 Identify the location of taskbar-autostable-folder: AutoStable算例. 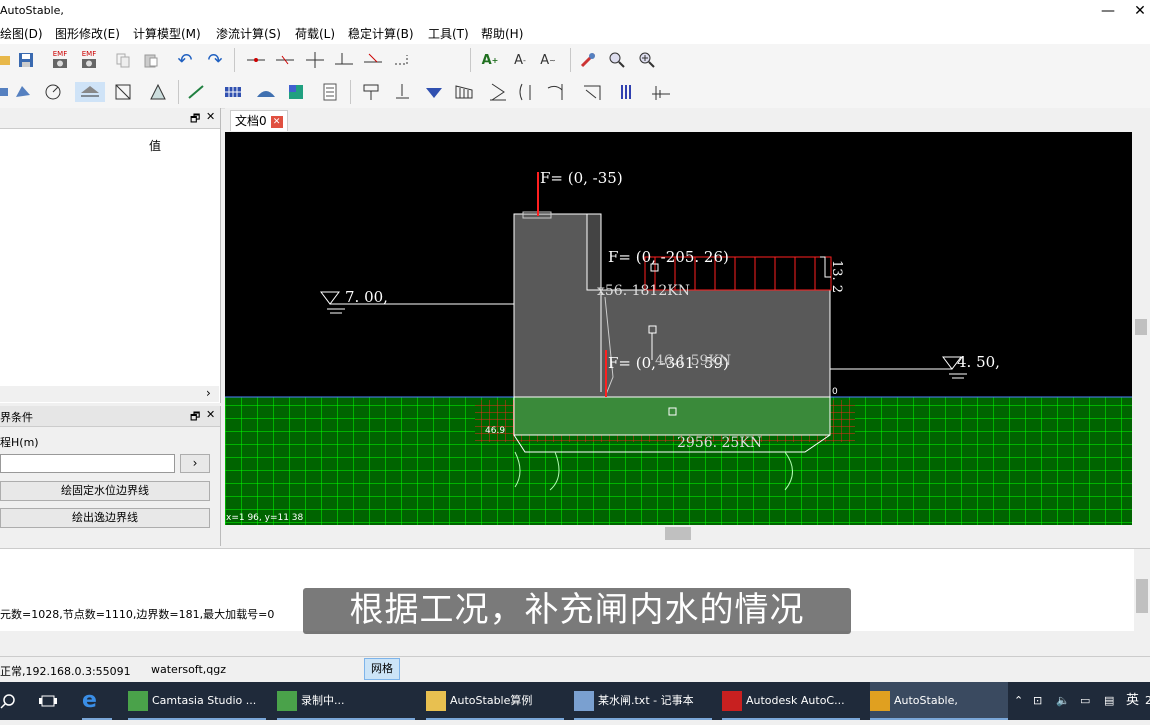
(495, 701).